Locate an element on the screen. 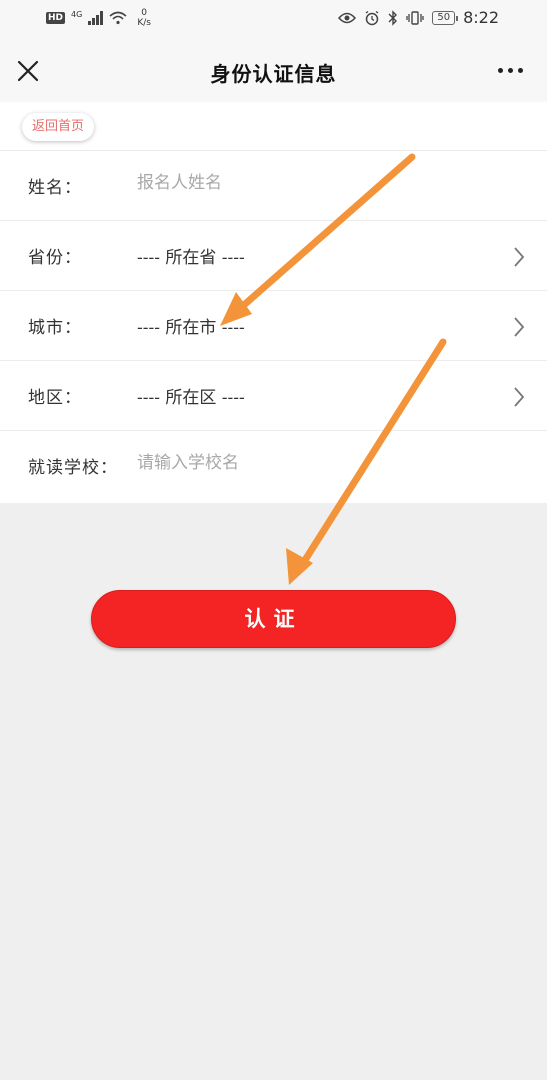  verify-button: 认证 is located at coordinates (273, 619).